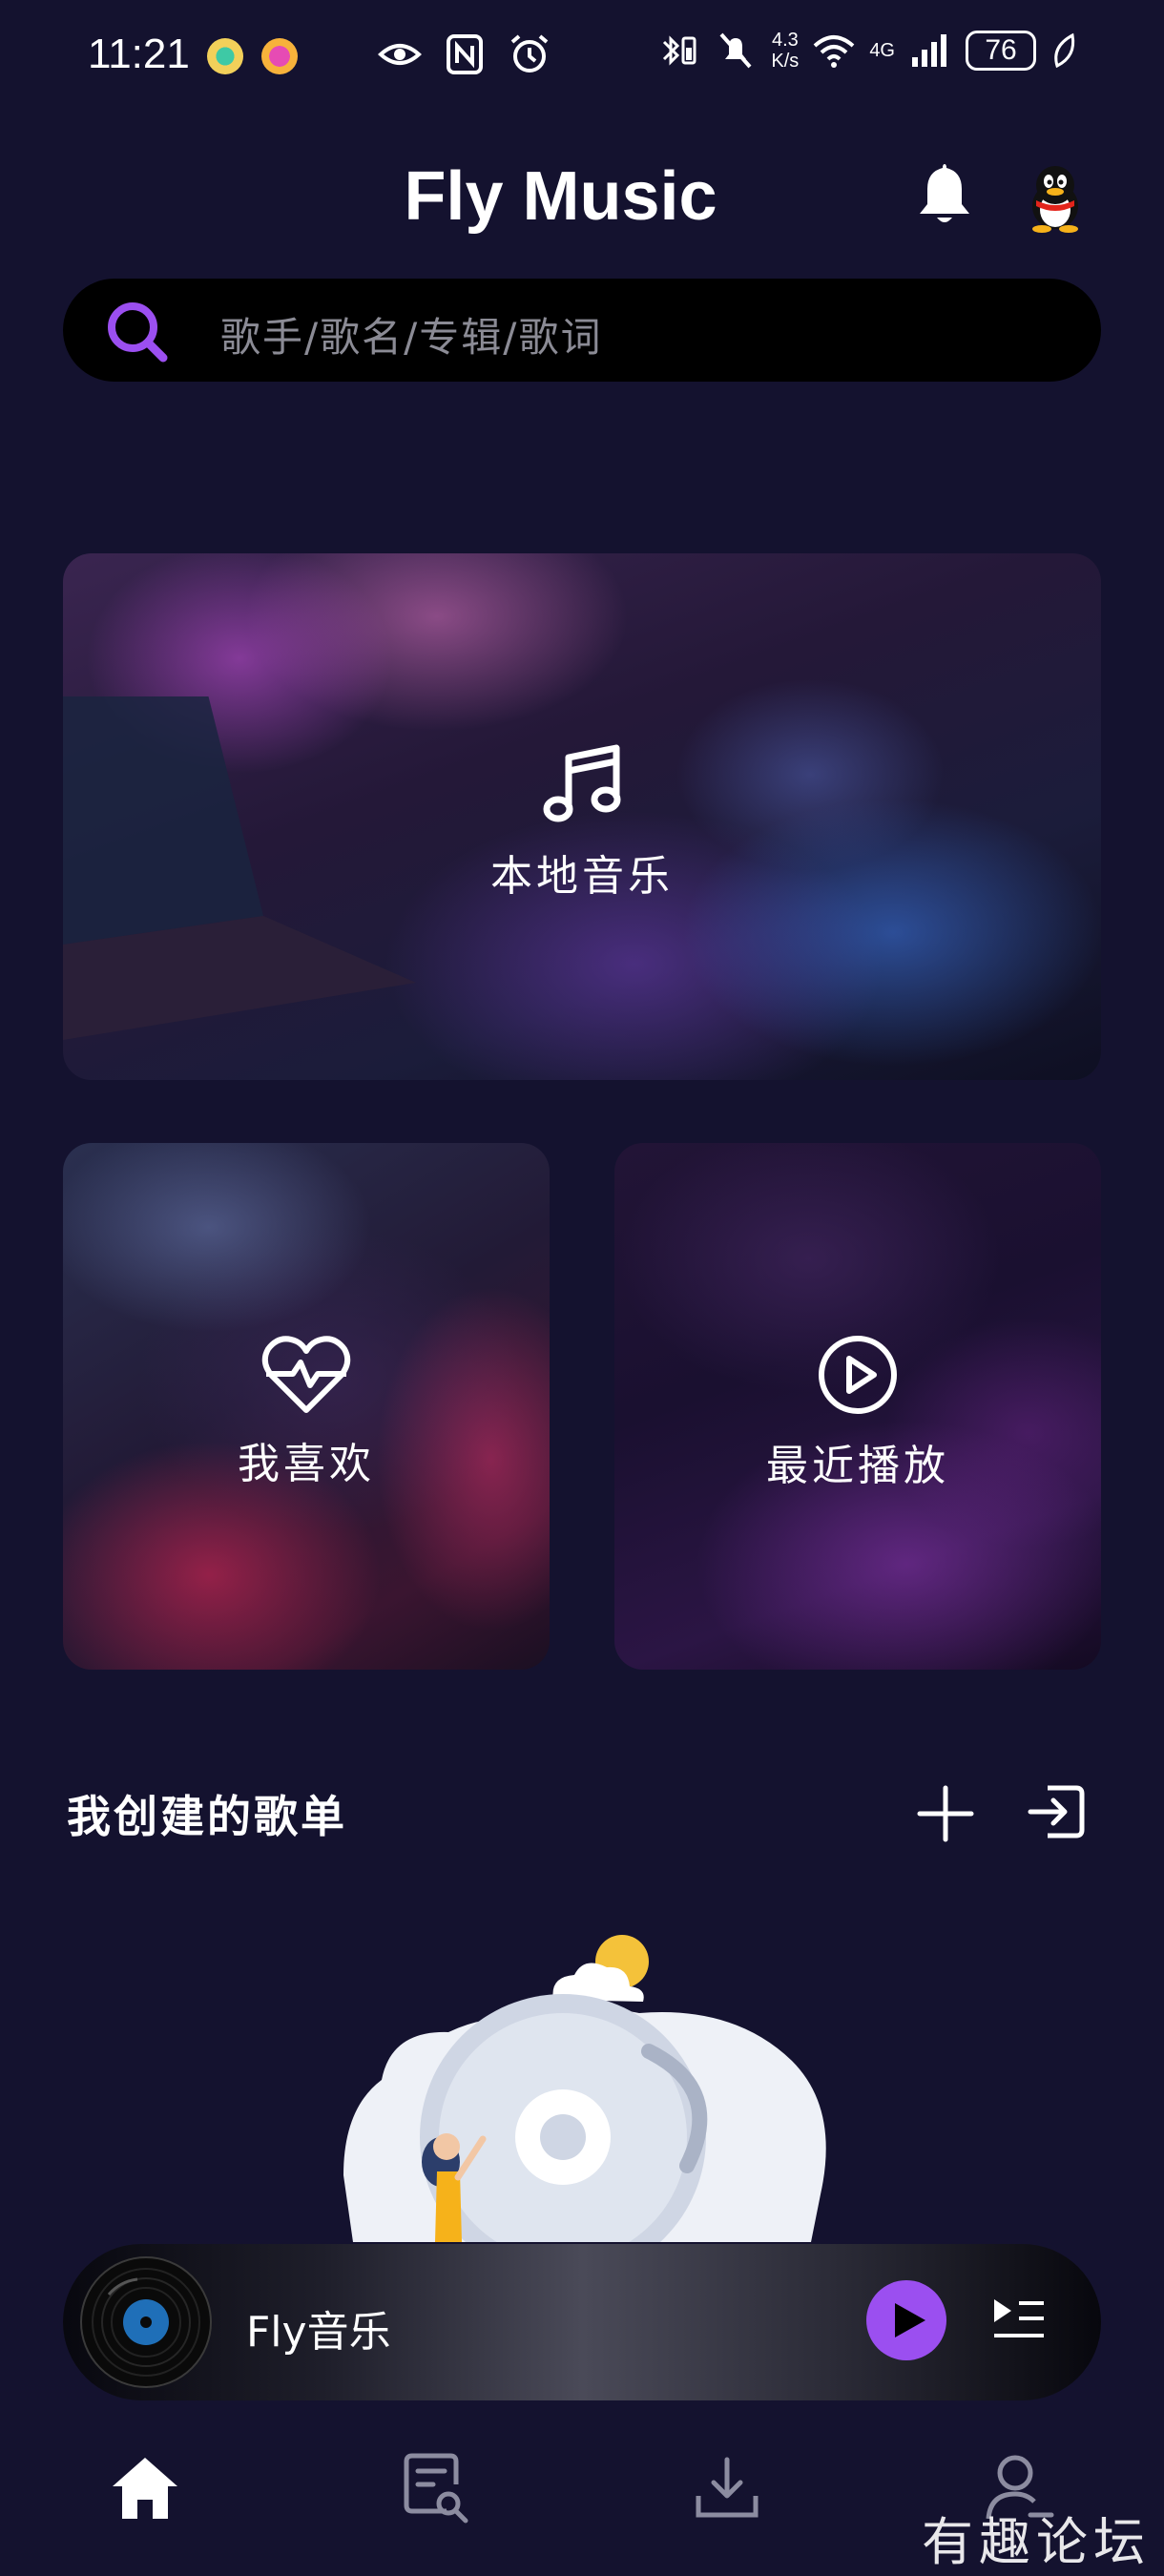 The height and width of the screenshot is (2576, 1164). What do you see at coordinates (834, 51) in the screenshot?
I see `wifi-icon` at bounding box center [834, 51].